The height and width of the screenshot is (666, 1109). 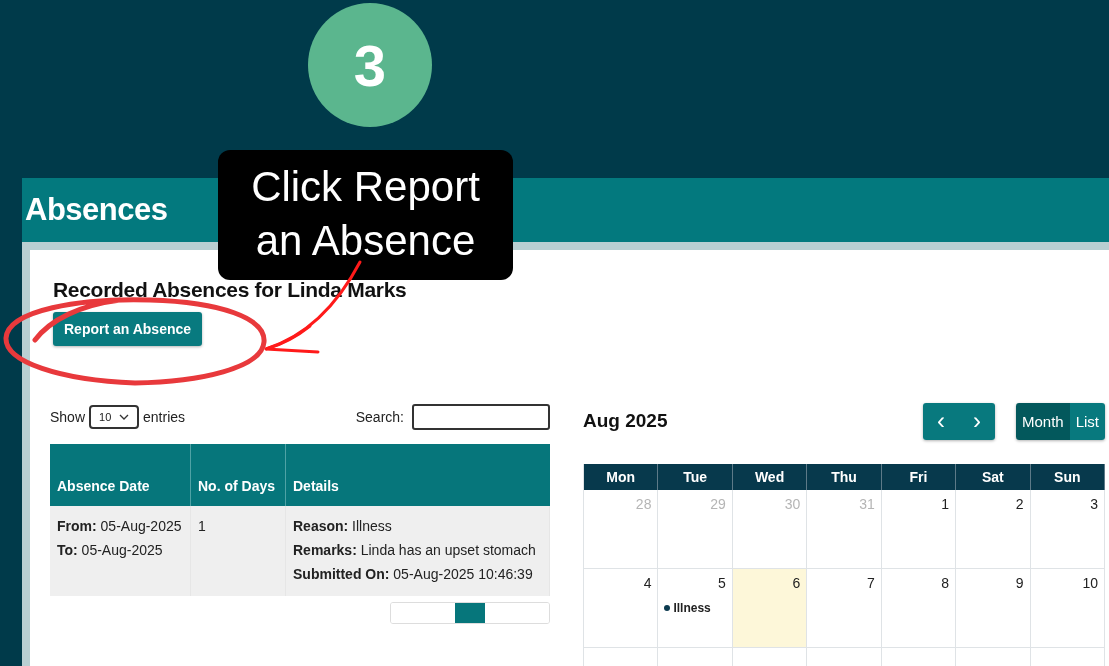 I want to click on view-tab: List, so click(x=1087, y=421).